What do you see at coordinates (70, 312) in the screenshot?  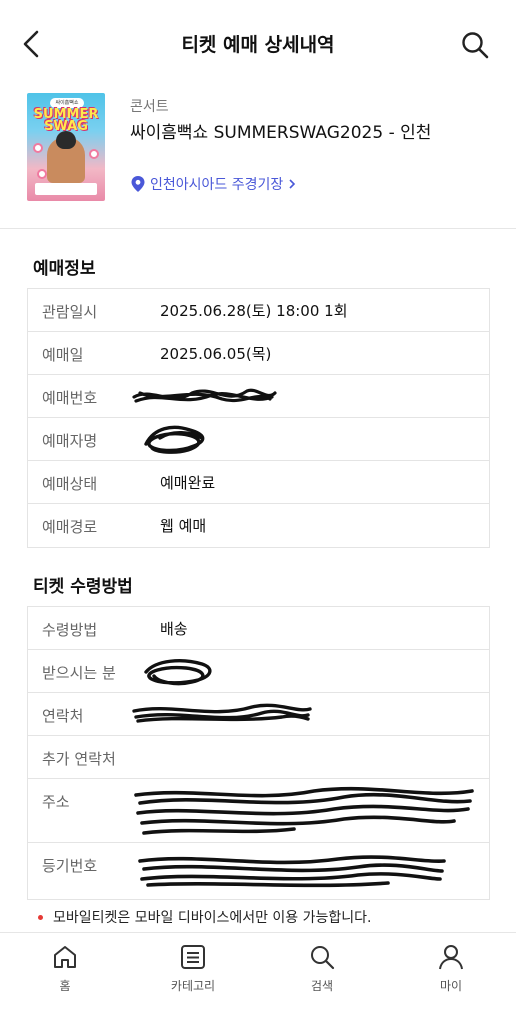 I see `row-label: 관람일시` at bounding box center [70, 312].